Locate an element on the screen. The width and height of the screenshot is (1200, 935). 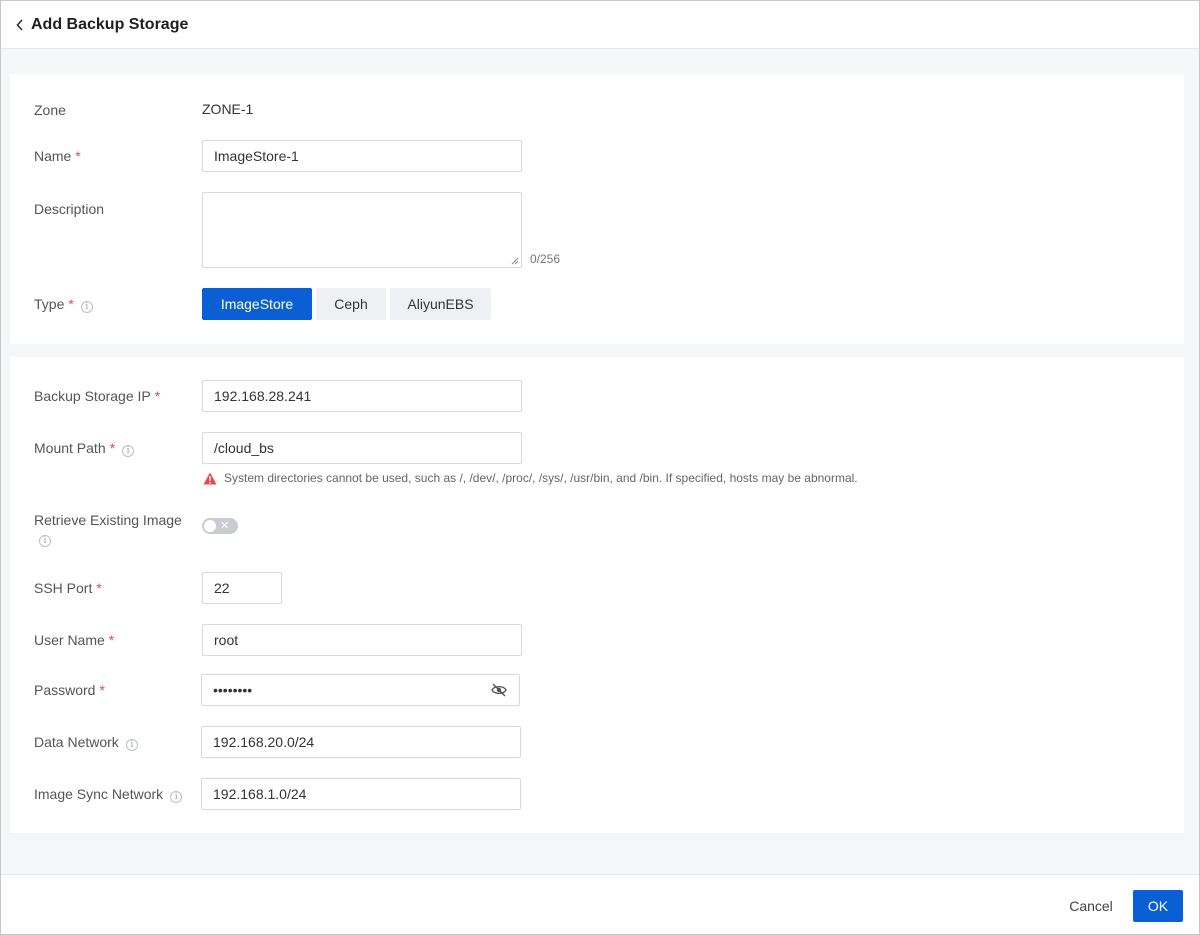
description-label: Description is located at coordinates (69, 209).